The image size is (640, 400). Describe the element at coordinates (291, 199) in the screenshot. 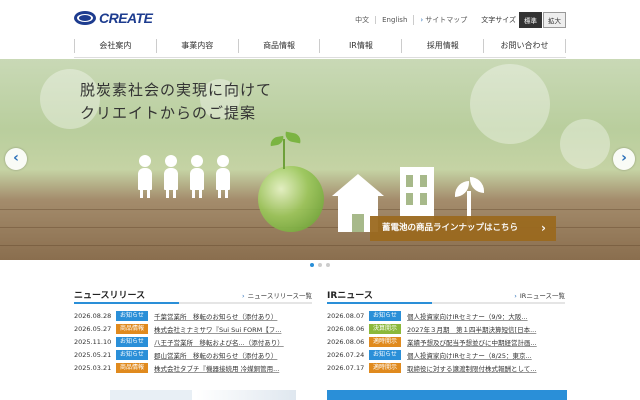

I see `glass-globe-image` at that location.